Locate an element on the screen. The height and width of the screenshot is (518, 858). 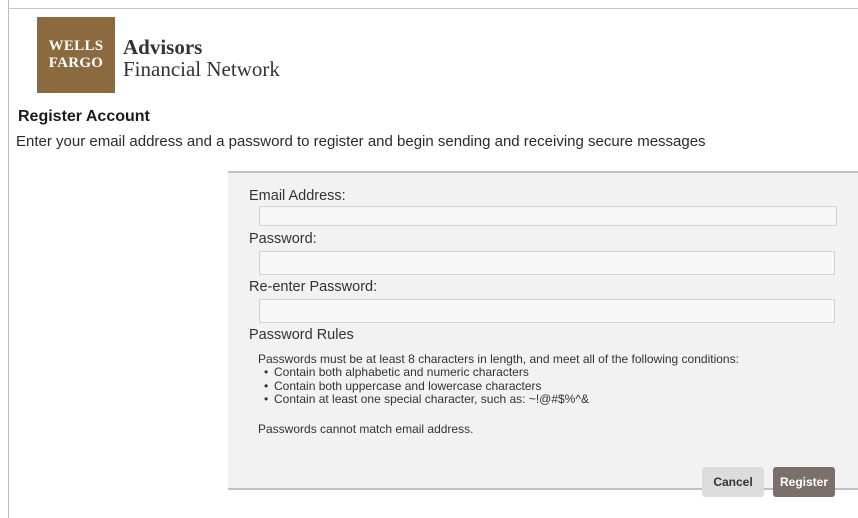
brand-name: Advisors Financial Network is located at coordinates (201, 58).